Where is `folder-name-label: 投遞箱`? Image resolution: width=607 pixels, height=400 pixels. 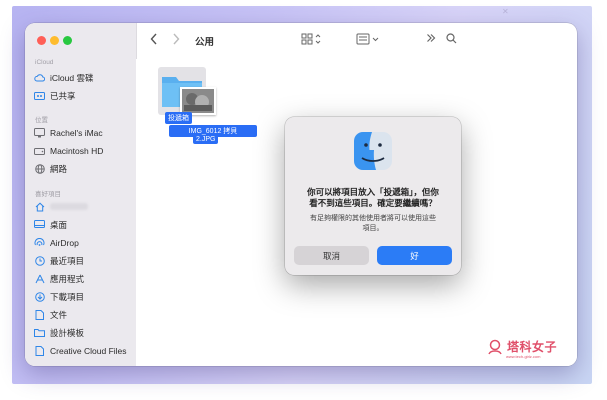 folder-name-label: 投遞箱 is located at coordinates (178, 118).